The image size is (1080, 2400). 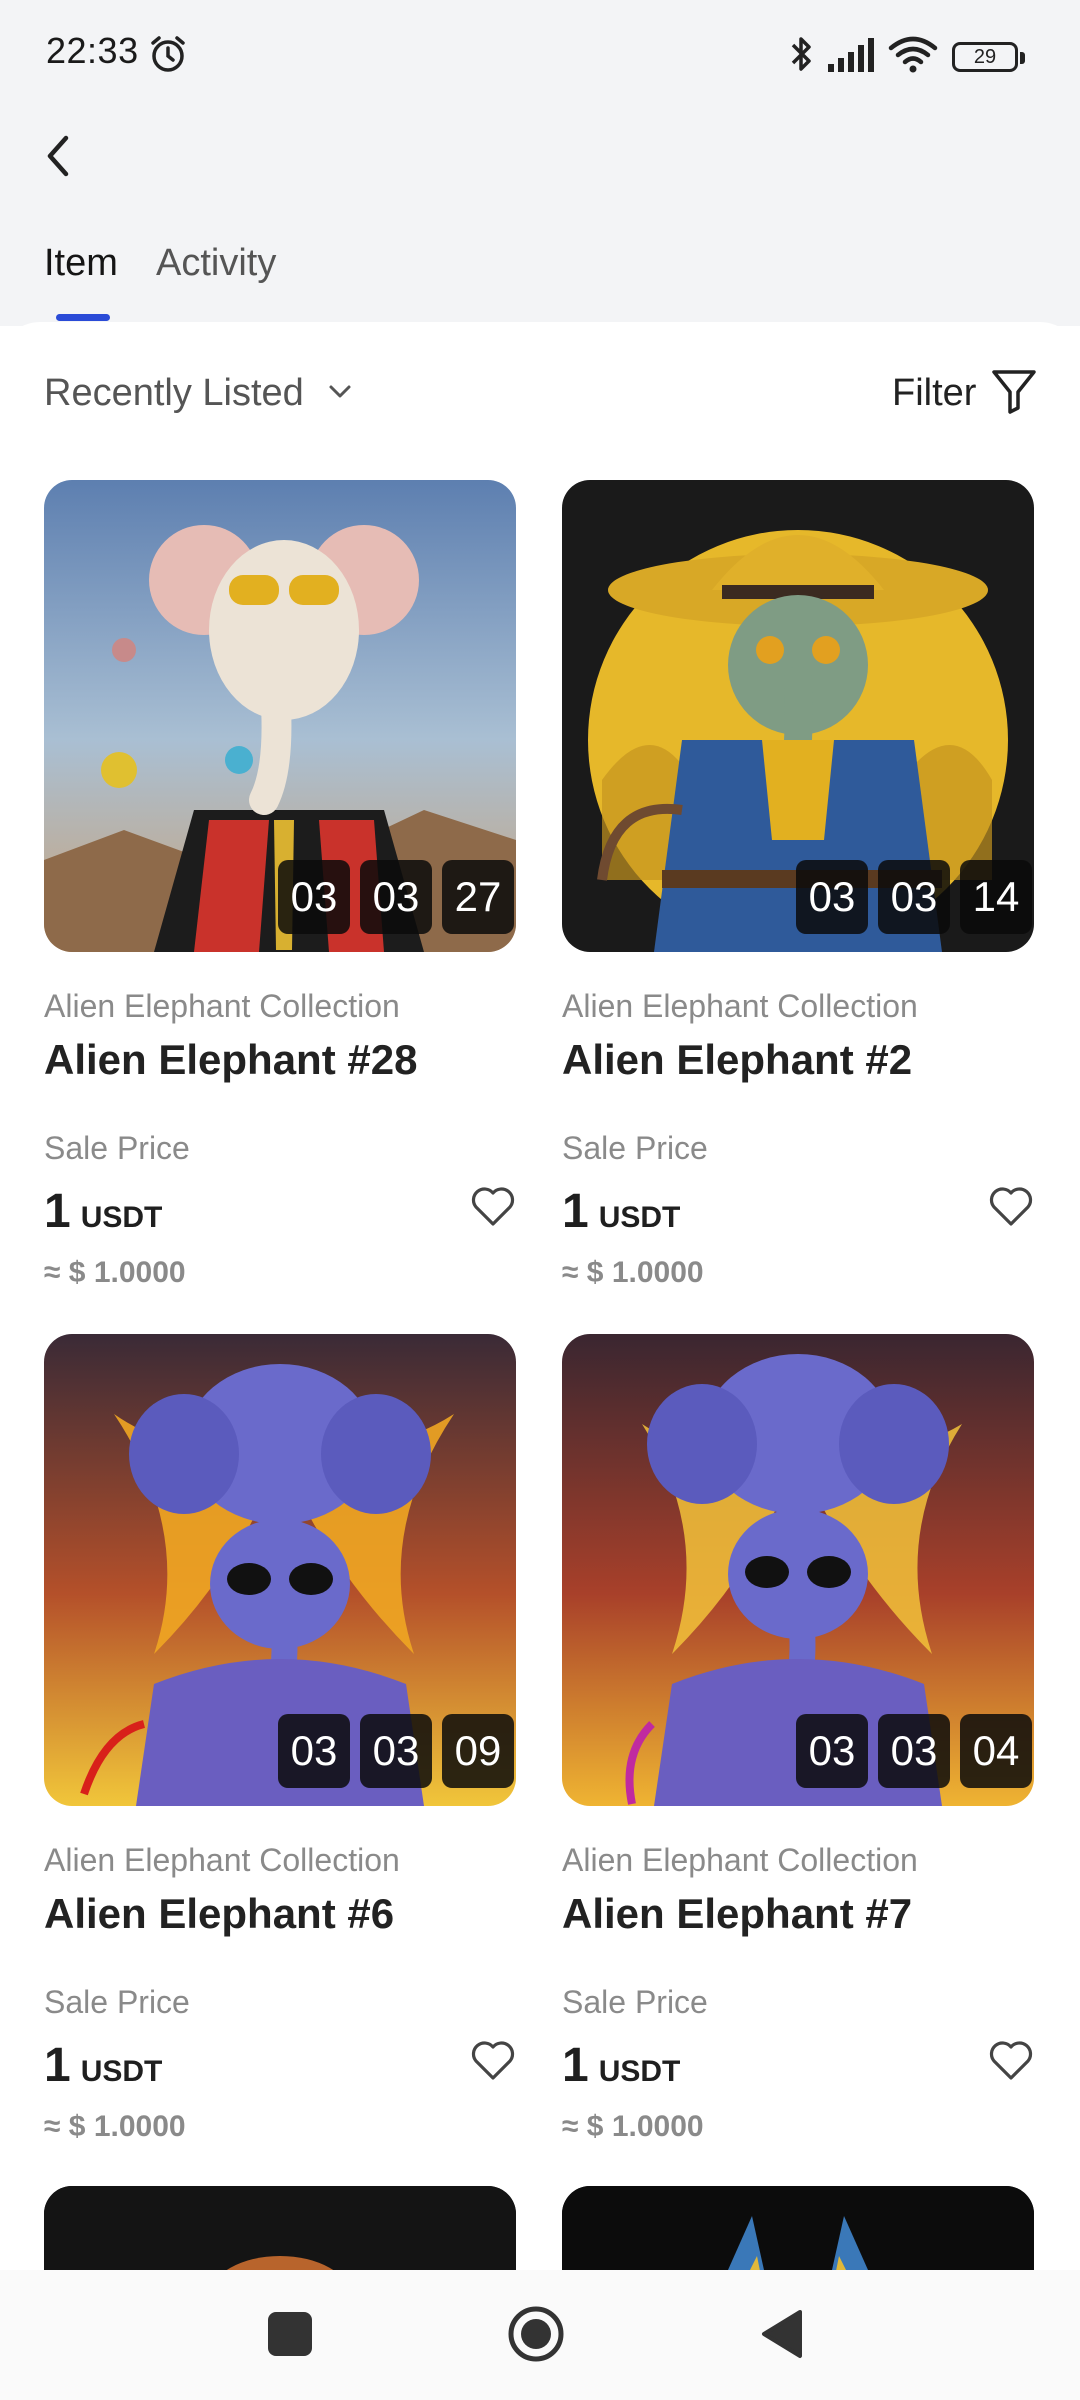 What do you see at coordinates (782, 2334) in the screenshot?
I see `back-triangle-icon` at bounding box center [782, 2334].